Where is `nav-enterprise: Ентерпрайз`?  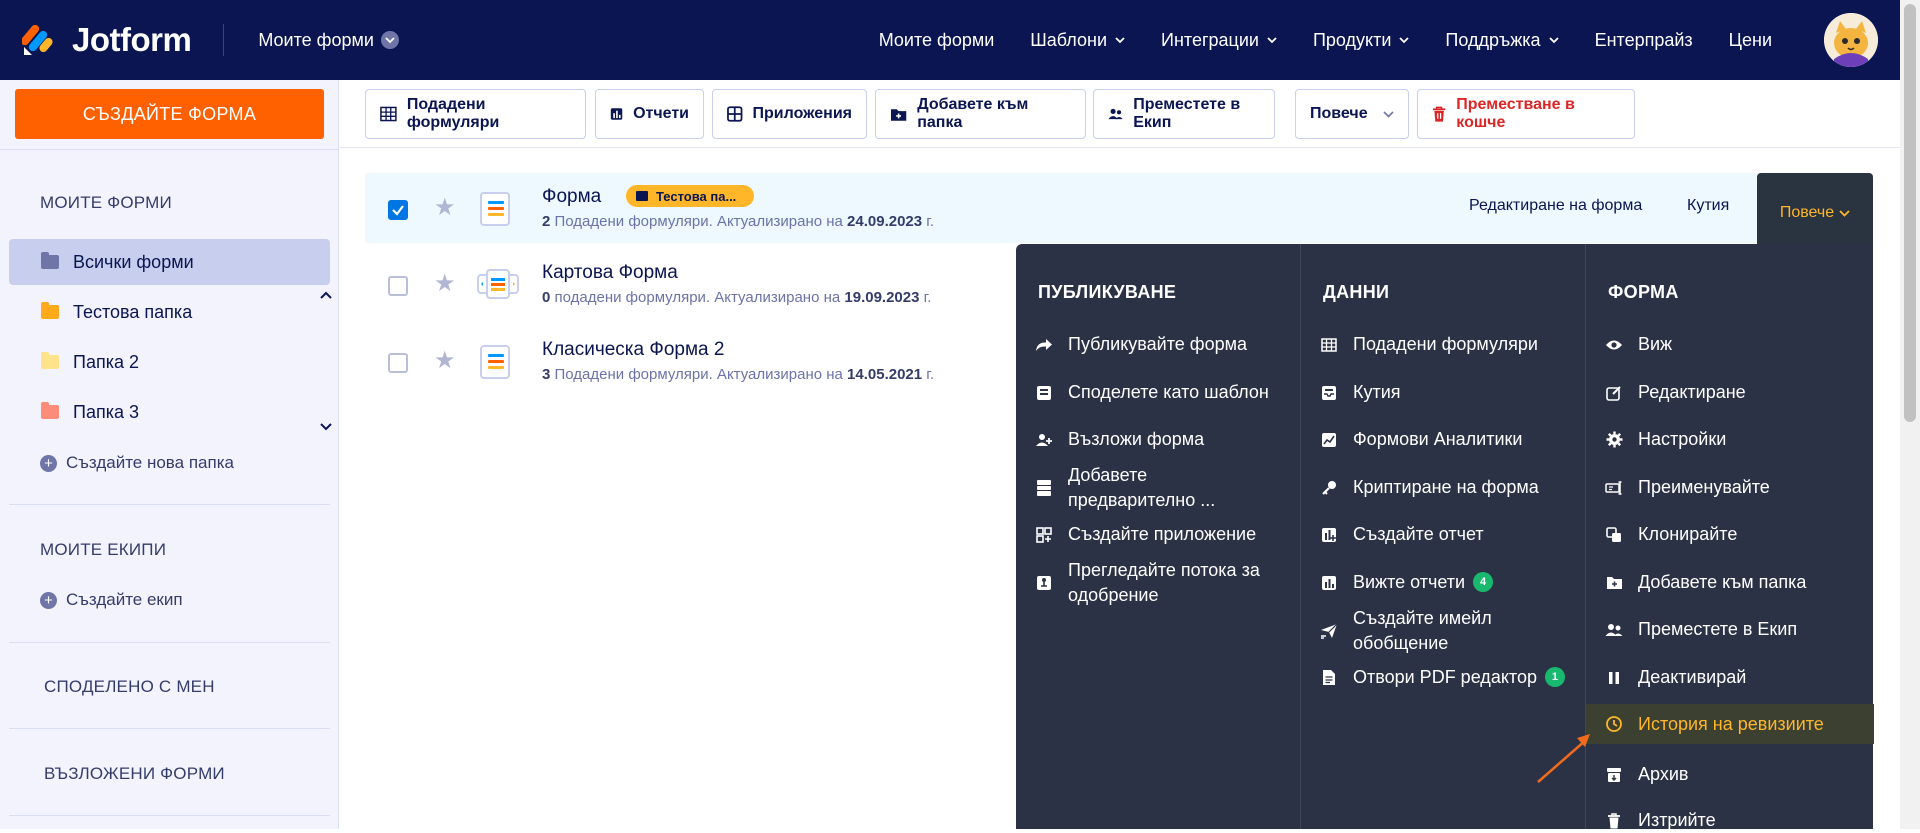
nav-enterprise: Ентерпрайз is located at coordinates (1644, 40).